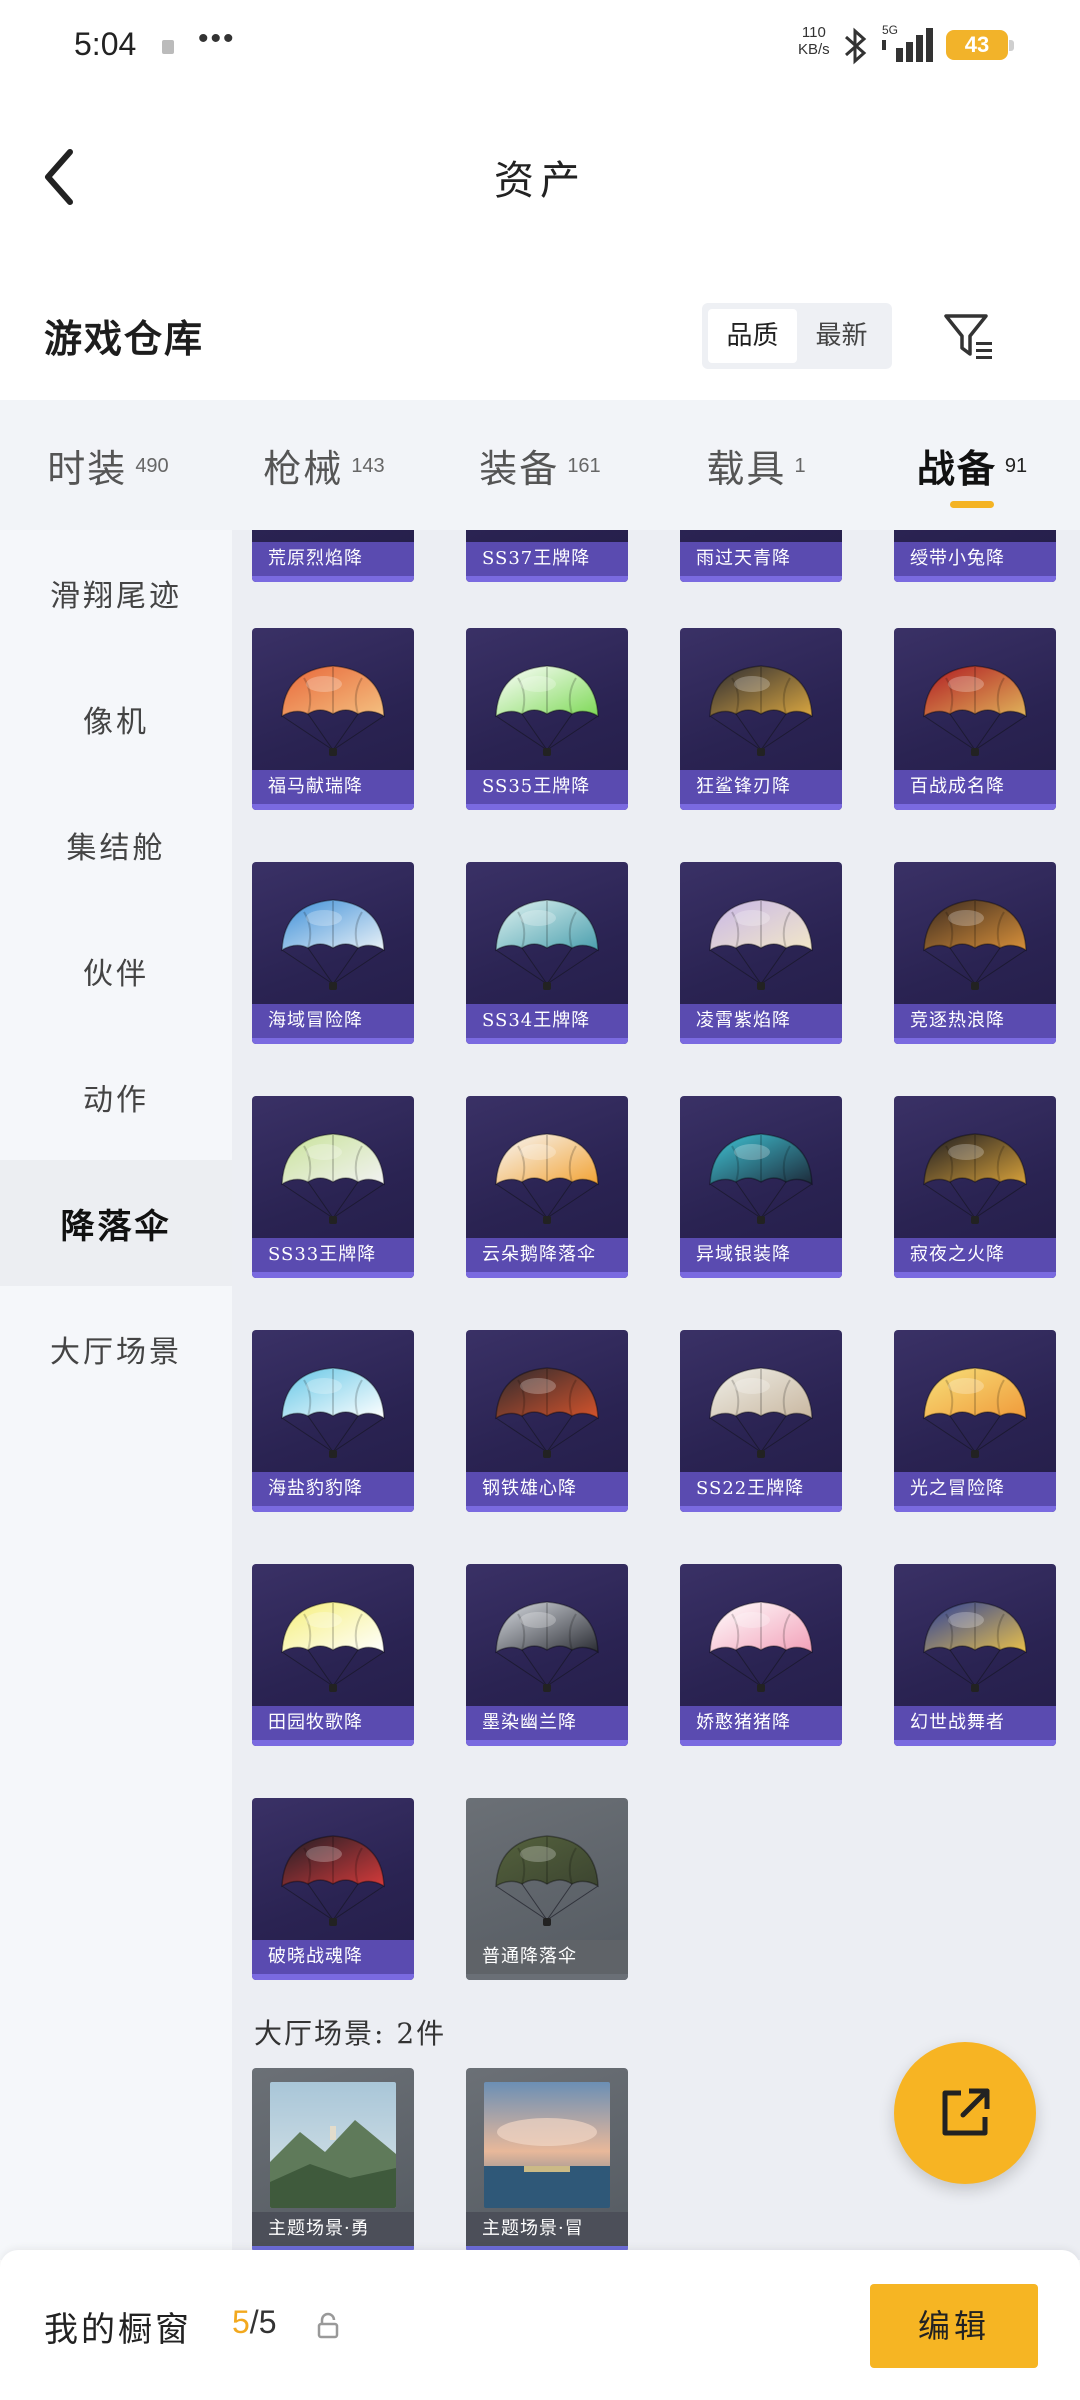  I want to click on parachute-tile: 海域冒险降, so click(333, 953).